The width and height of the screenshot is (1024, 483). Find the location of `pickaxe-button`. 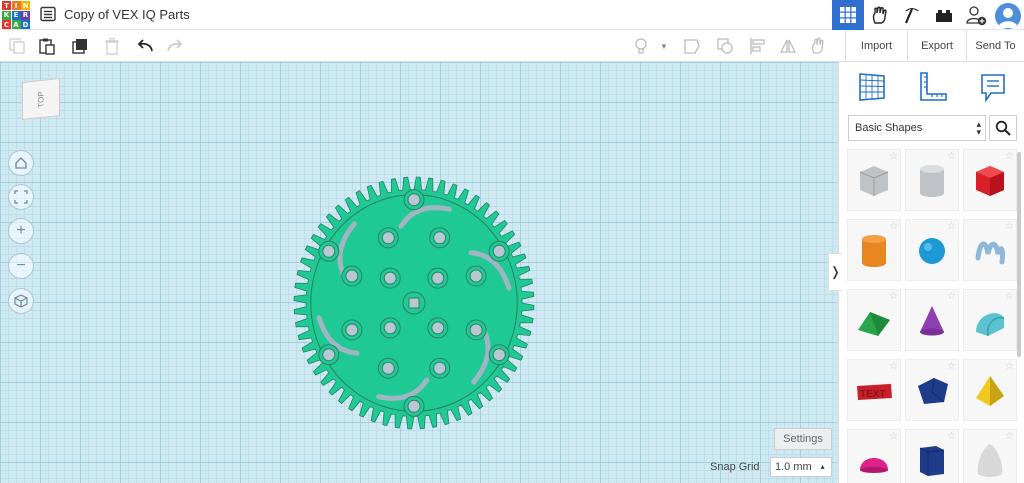

pickaxe-button is located at coordinates (912, 15).